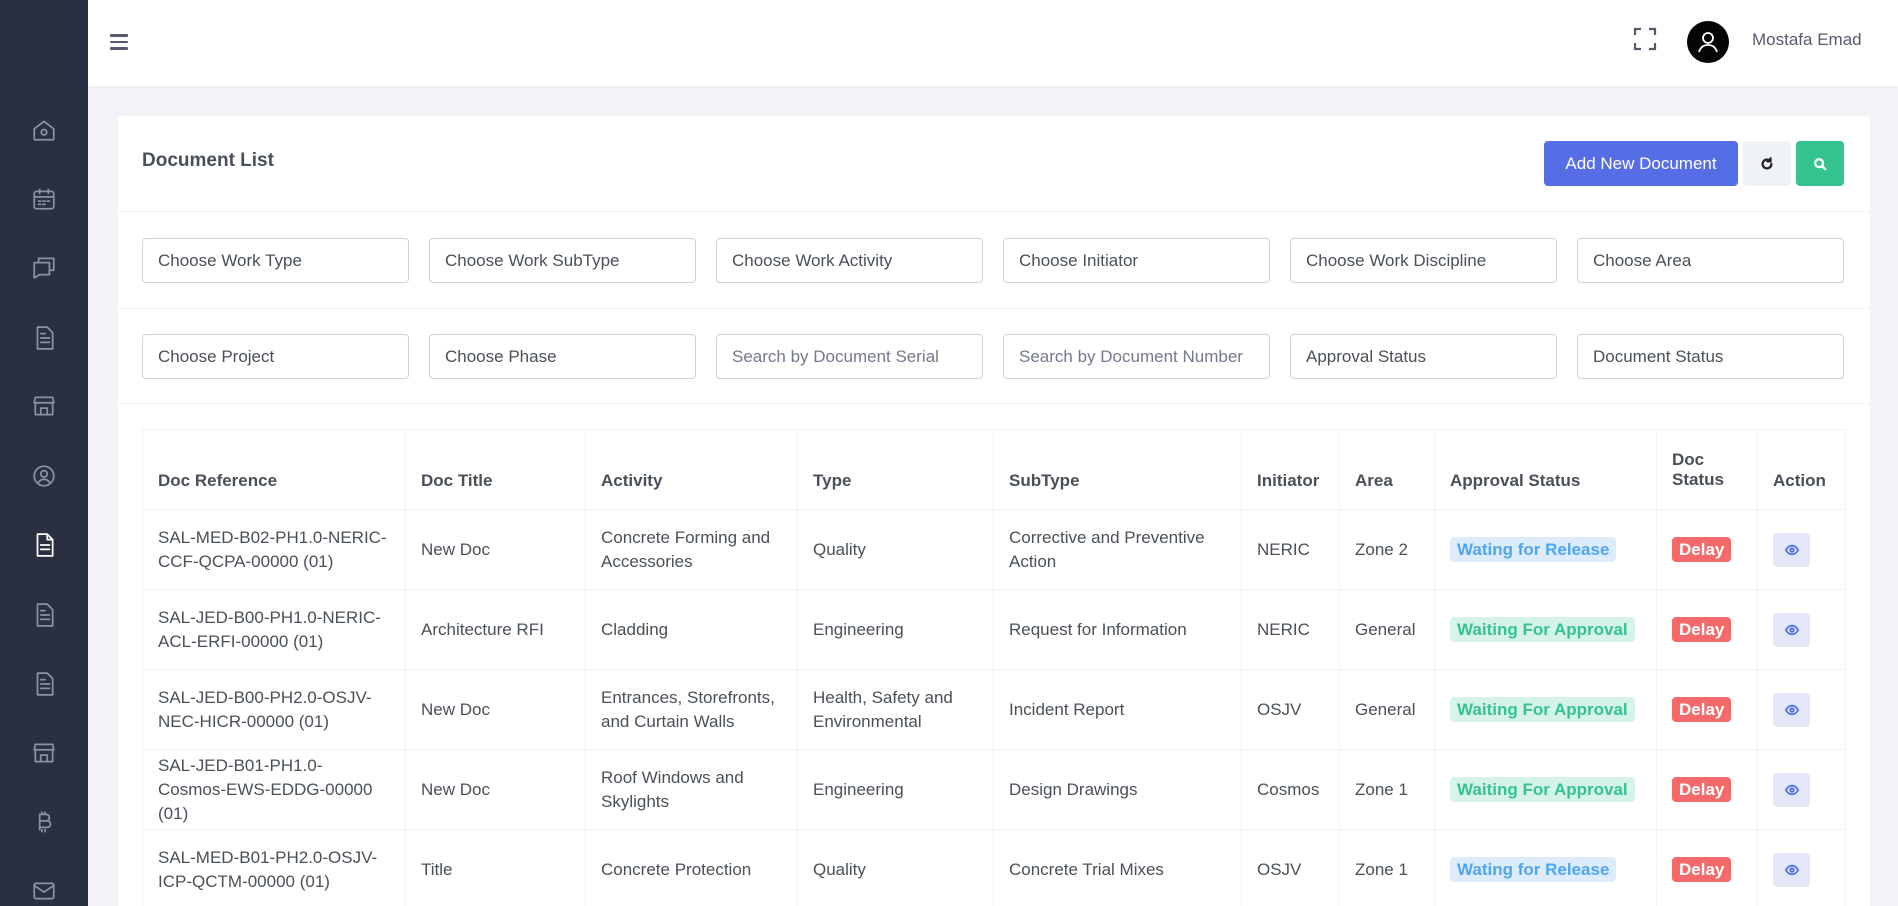 This screenshot has width=1898, height=906. What do you see at coordinates (993, 43) in the screenshot?
I see `top-bar: Mostafa Emad` at bounding box center [993, 43].